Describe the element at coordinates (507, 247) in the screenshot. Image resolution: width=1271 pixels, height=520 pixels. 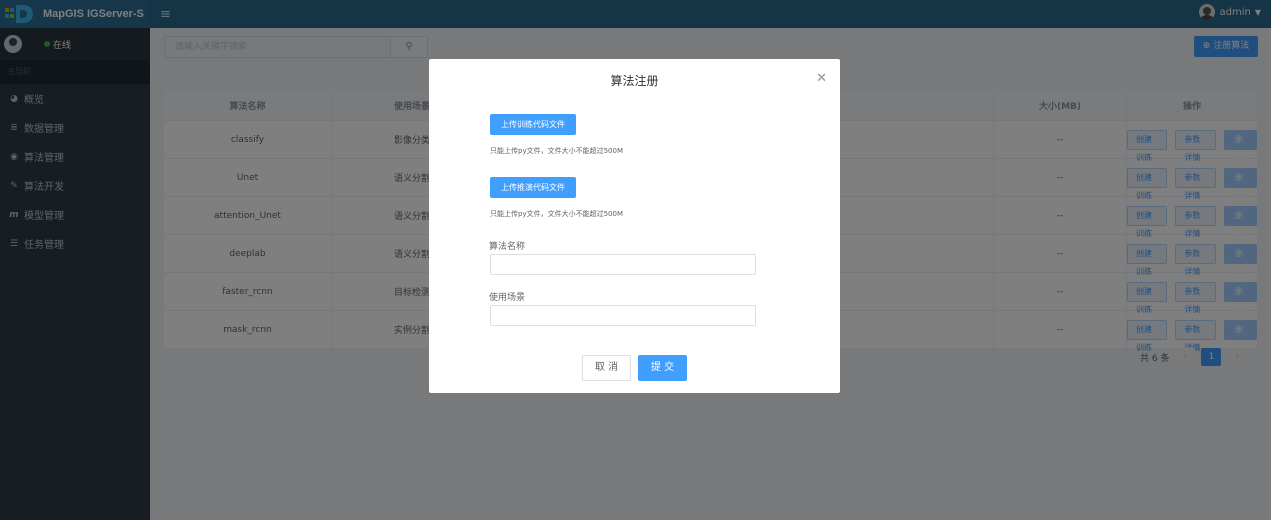
I see `algorithm-name-label: 算法名称` at that location.